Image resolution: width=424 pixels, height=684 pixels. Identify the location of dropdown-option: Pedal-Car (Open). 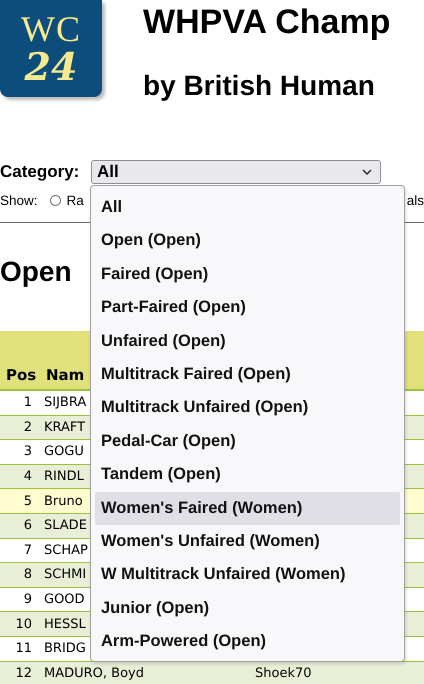
(247, 441).